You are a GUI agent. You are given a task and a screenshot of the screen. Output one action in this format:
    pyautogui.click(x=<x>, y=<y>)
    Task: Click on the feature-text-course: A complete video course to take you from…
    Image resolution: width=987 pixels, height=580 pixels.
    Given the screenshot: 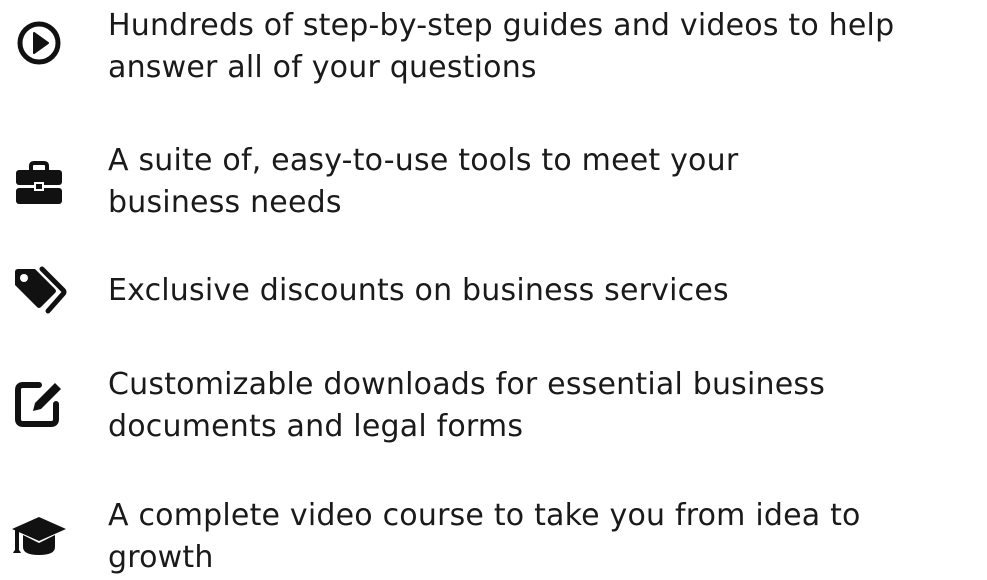 What is the action you would take?
    pyautogui.click(x=484, y=536)
    